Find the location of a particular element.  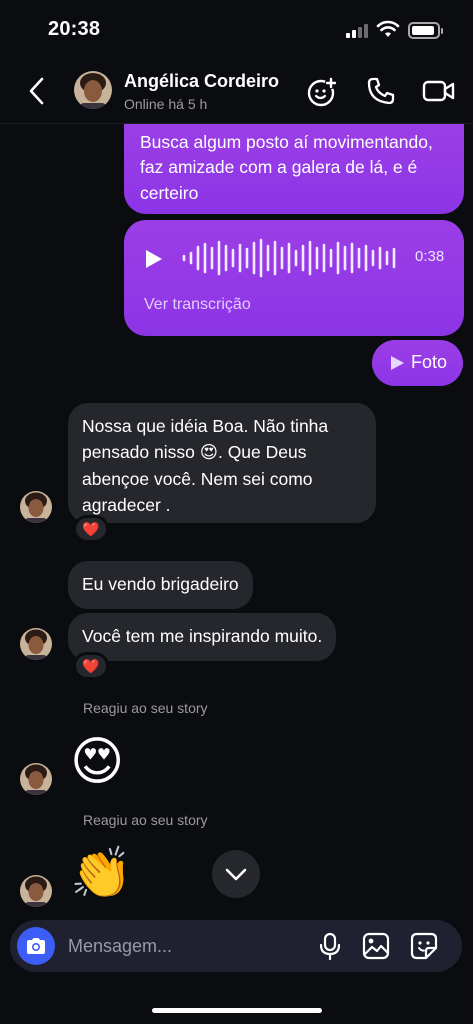

audio-duration: 0:38 is located at coordinates (430, 256).